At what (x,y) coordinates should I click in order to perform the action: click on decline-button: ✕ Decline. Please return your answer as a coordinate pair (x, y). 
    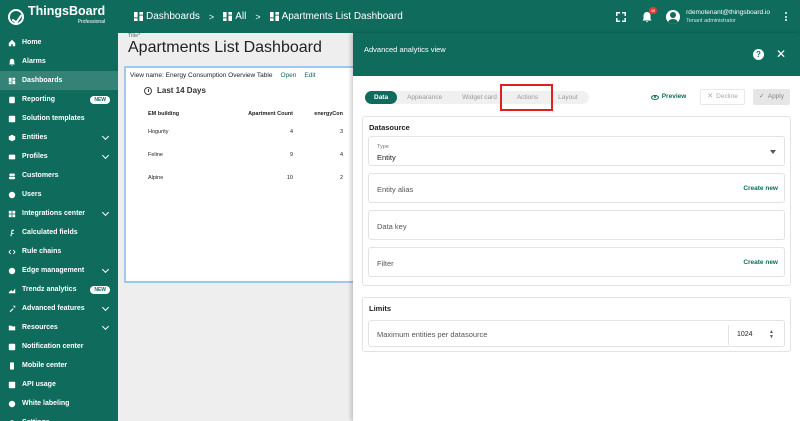
    Looking at the image, I should click on (722, 97).